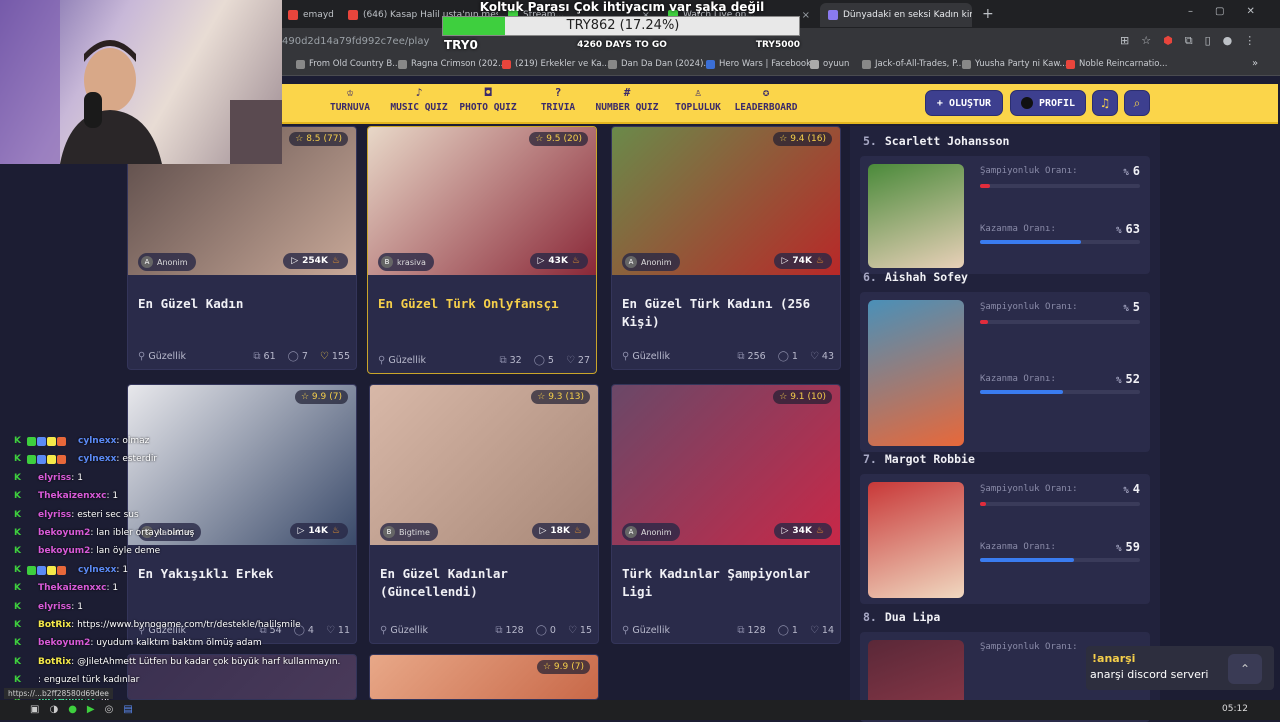  I want to click on bookmark-item: Hero Wars | Facebook, so click(758, 64).